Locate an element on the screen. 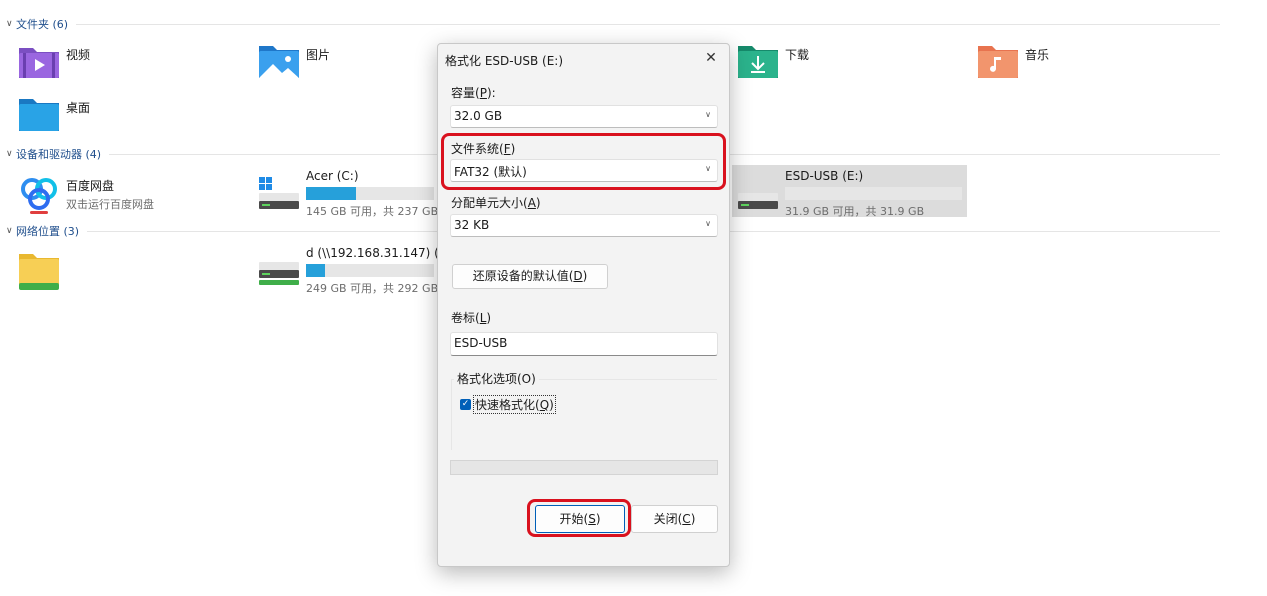 Image resolution: width=1267 pixels, height=596 pixels. allocation-label: 分配单元大小(A) is located at coordinates (496, 203).